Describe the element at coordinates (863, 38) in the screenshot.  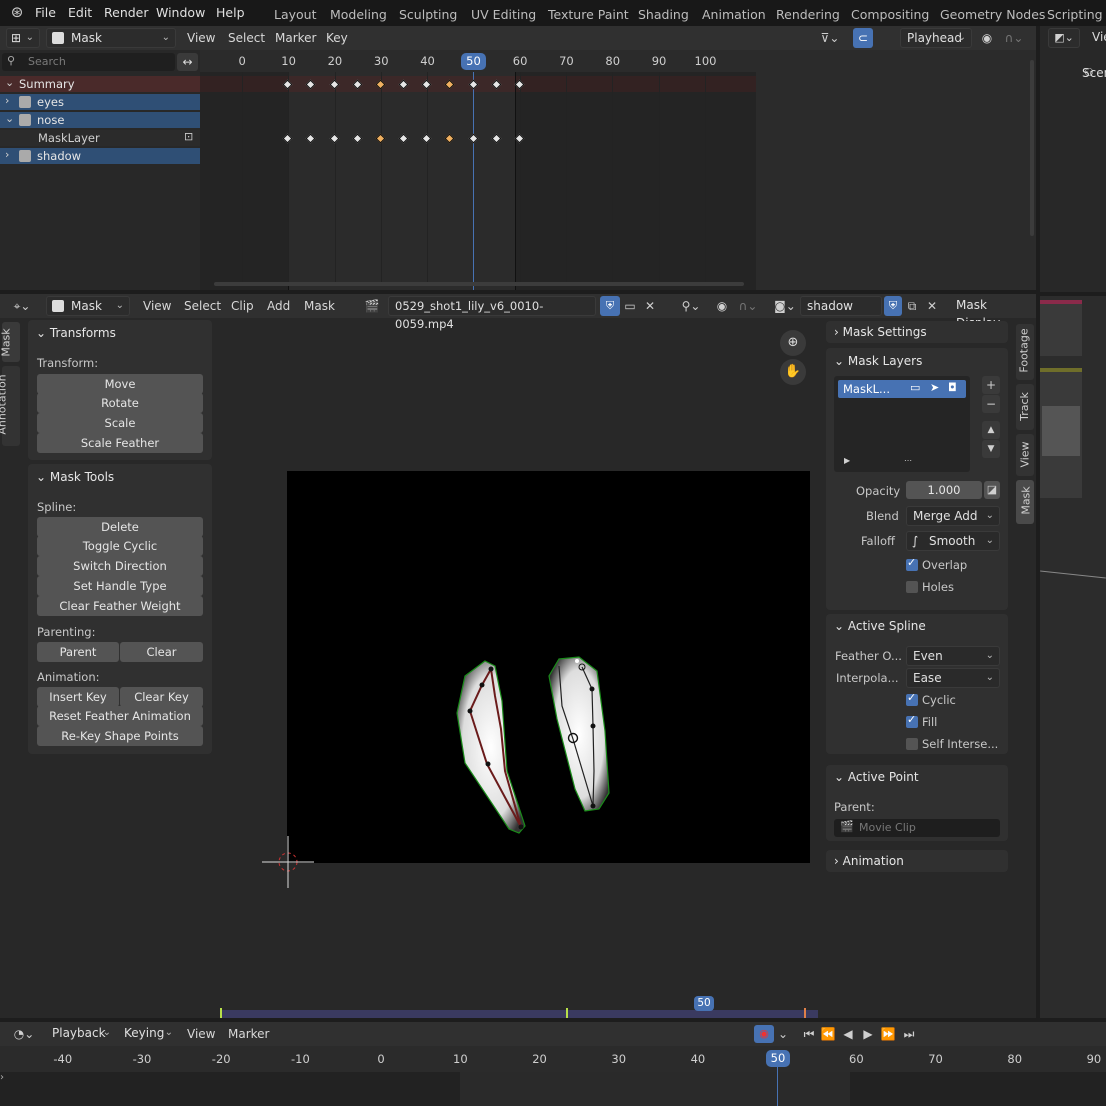
I see `snapping-toggle: ⊂` at that location.